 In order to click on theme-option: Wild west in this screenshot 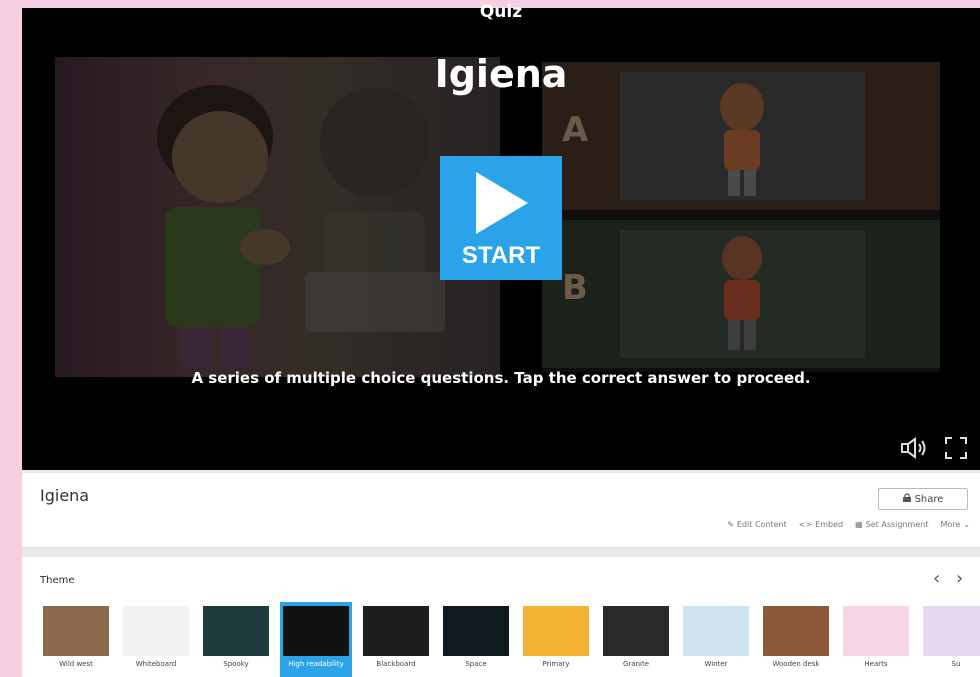, I will do `click(76, 639)`.